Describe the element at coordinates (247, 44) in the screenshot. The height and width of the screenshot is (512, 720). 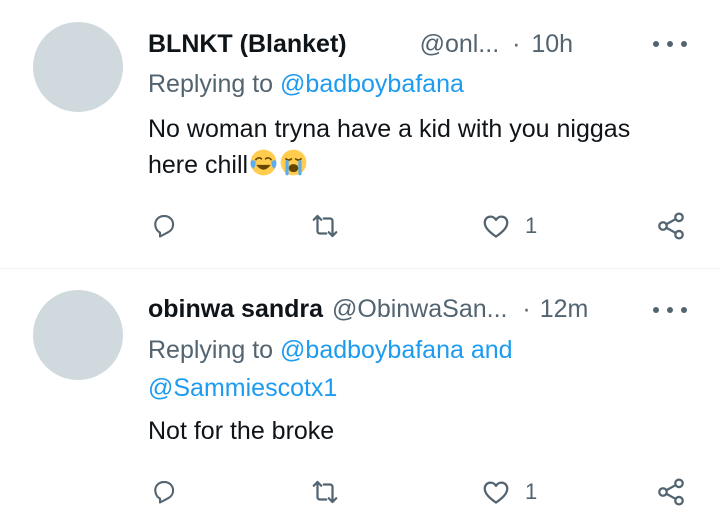
I see `display-name: BLNKT (Blanket)` at that location.